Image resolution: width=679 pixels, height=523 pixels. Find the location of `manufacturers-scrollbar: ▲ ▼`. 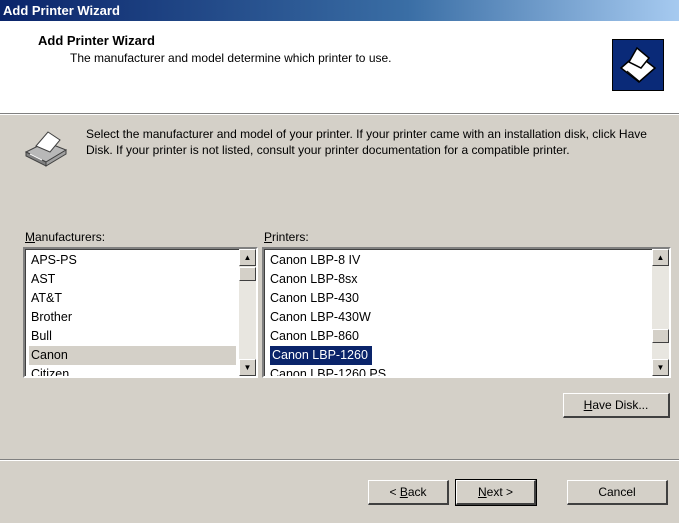

manufacturers-scrollbar: ▲ ▼ is located at coordinates (247, 312).